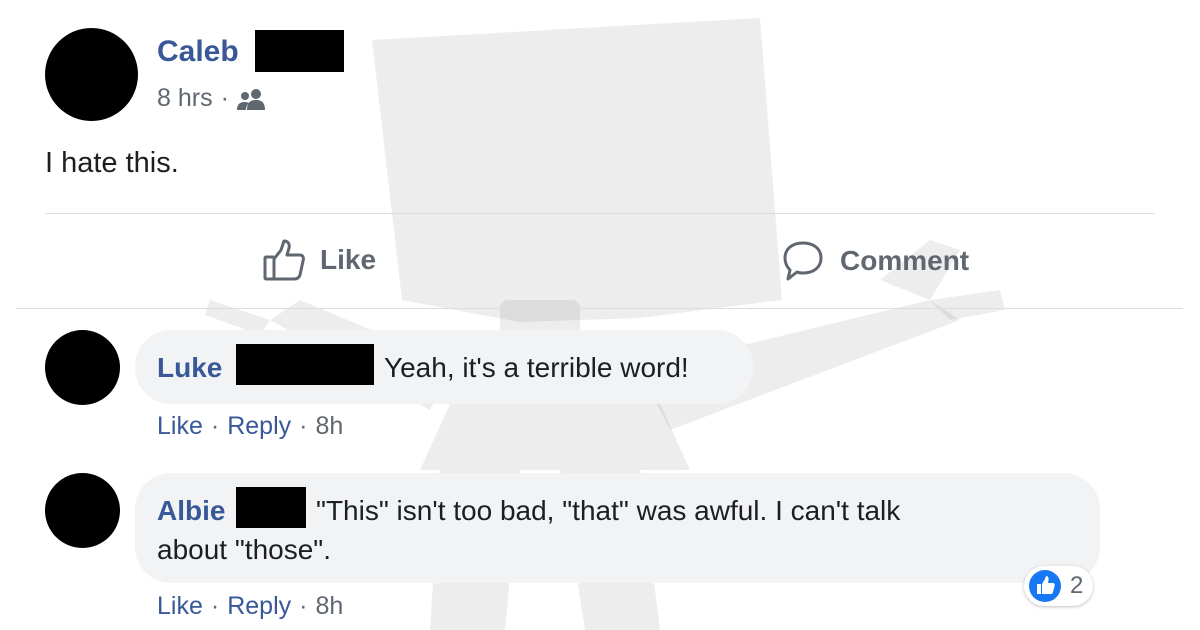  What do you see at coordinates (905, 260) in the screenshot?
I see `comment-label: Comment` at bounding box center [905, 260].